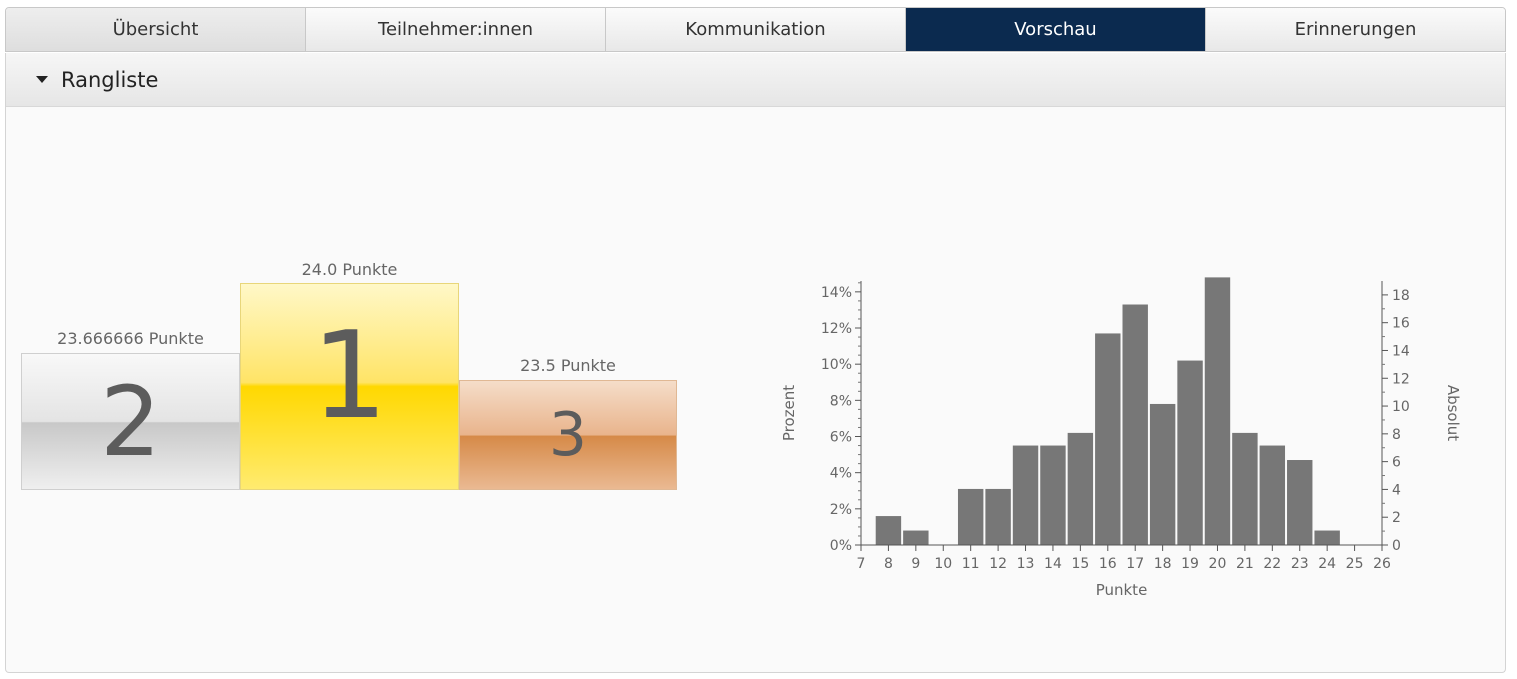 Image resolution: width=1517 pixels, height=679 pixels. What do you see at coordinates (1300, 564) in the screenshot?
I see `x-tick-label: 23` at bounding box center [1300, 564].